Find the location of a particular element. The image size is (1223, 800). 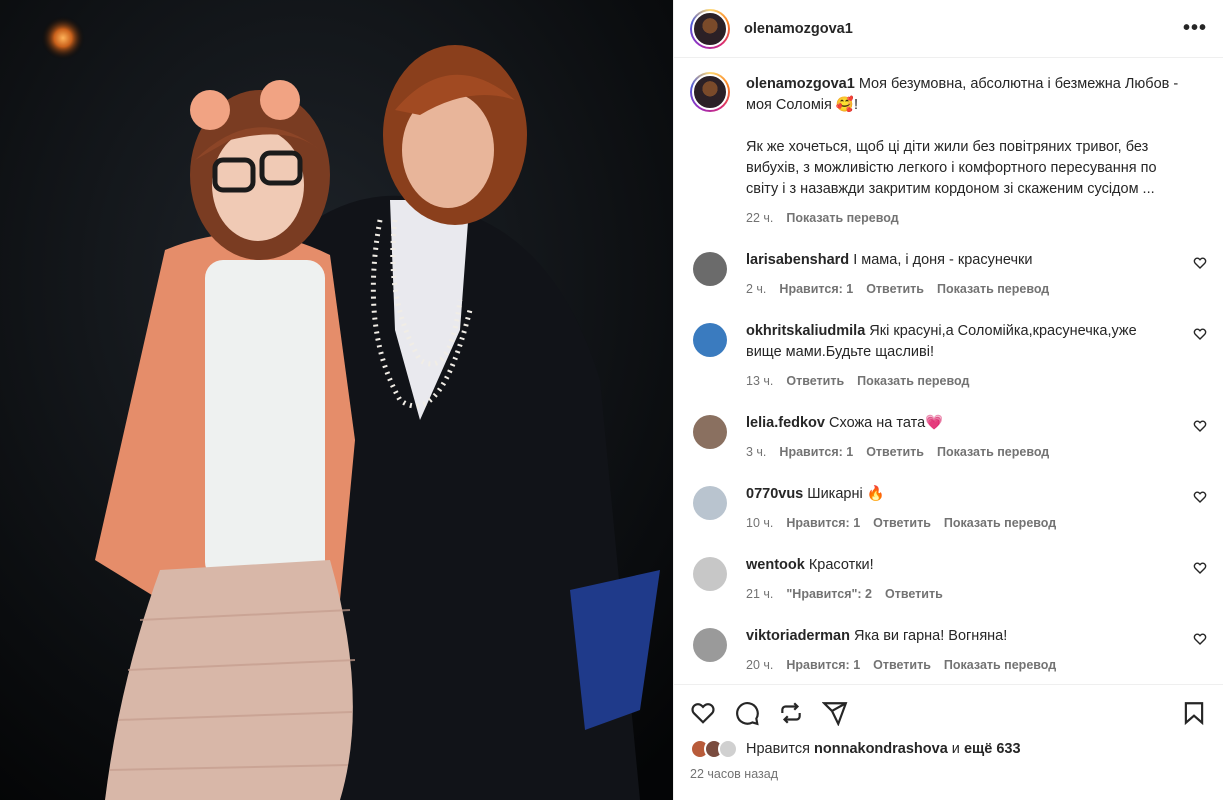

likes-more: ещё 633 is located at coordinates (992, 749).